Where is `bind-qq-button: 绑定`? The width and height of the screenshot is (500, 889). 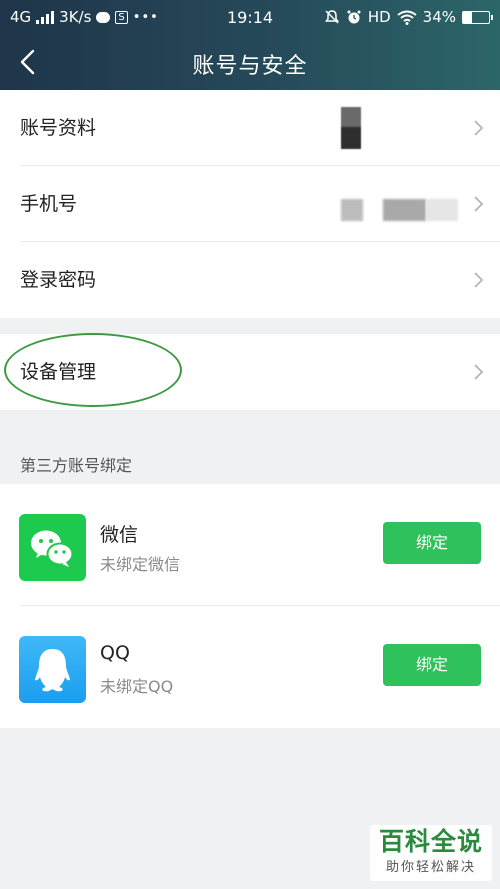 bind-qq-button: 绑定 is located at coordinates (432, 665).